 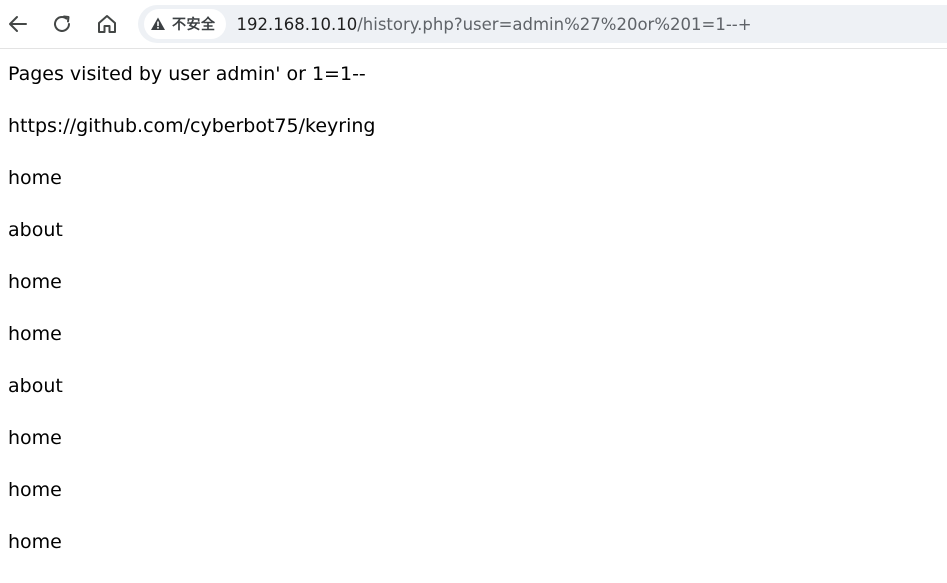 I want to click on reload-button, so click(x=62, y=24).